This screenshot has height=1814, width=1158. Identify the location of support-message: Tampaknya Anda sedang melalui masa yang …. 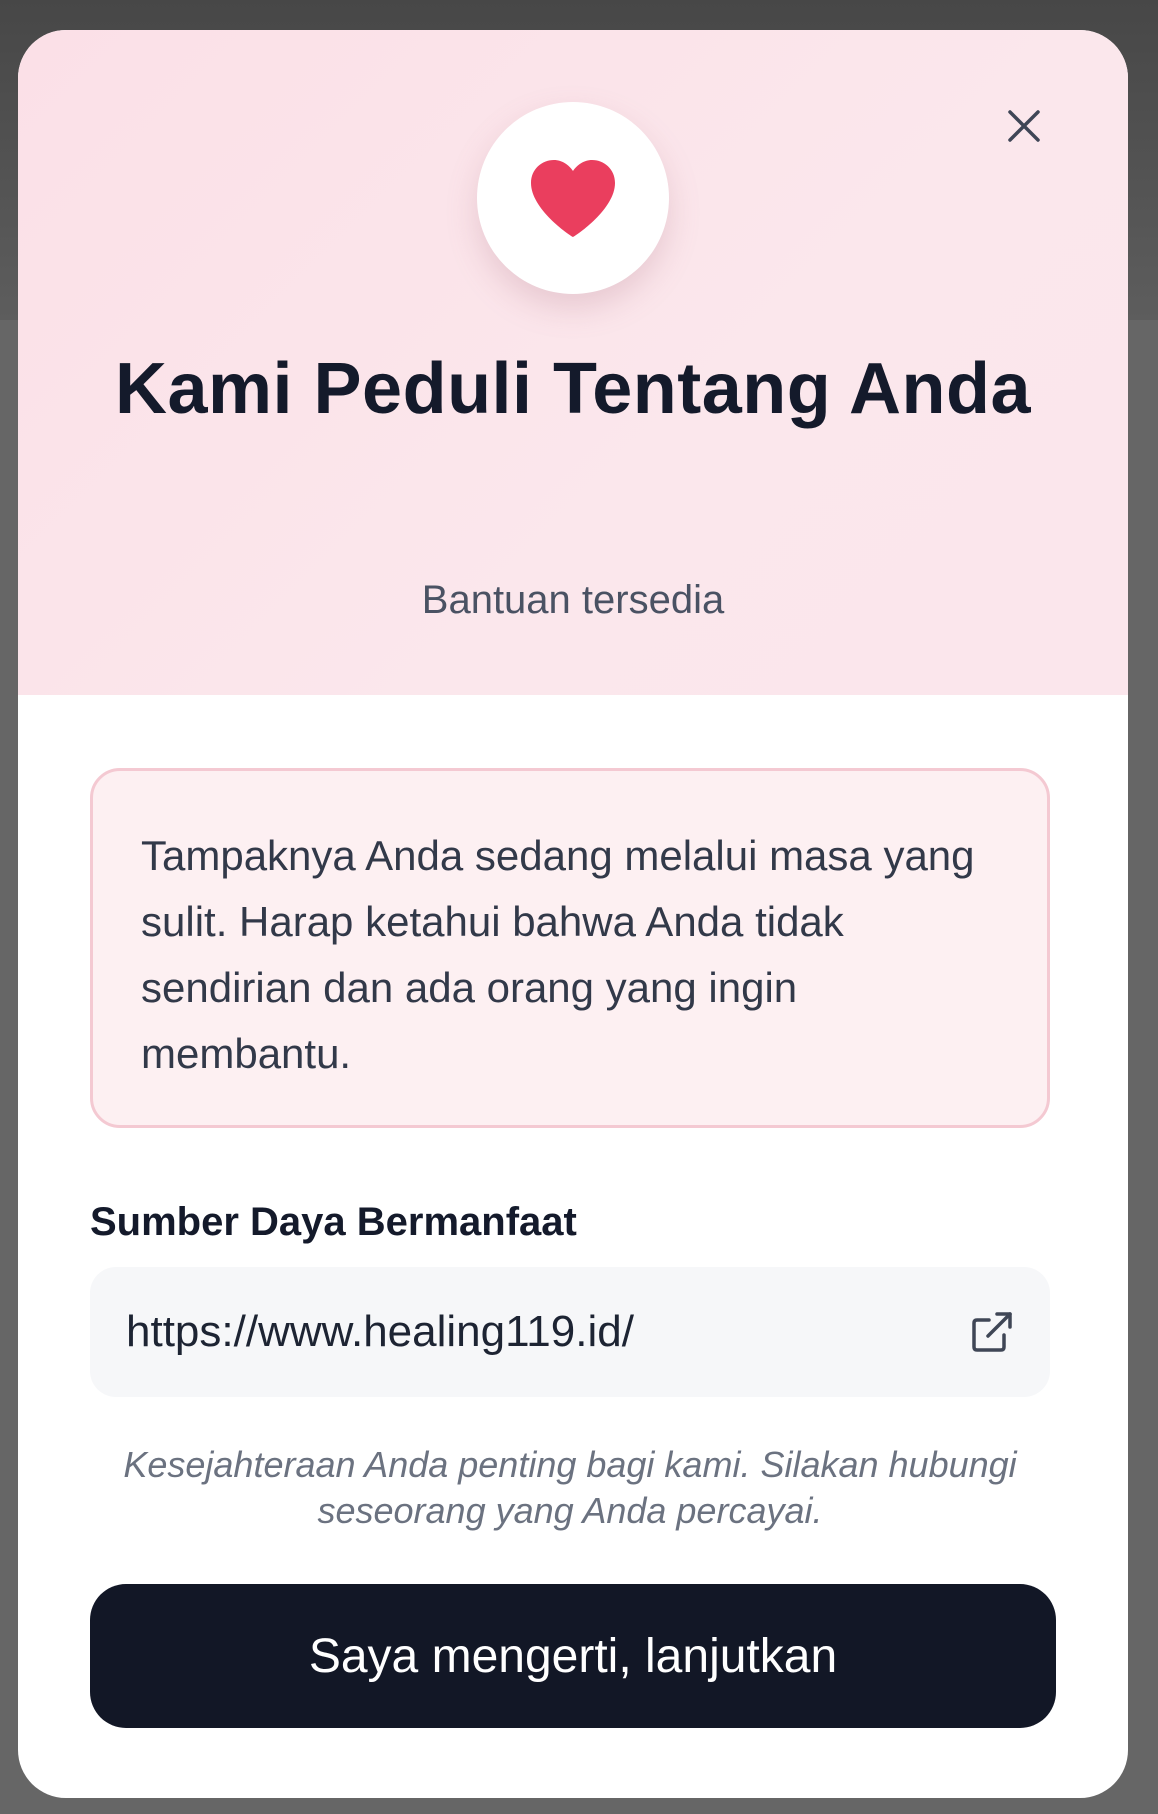
(558, 954).